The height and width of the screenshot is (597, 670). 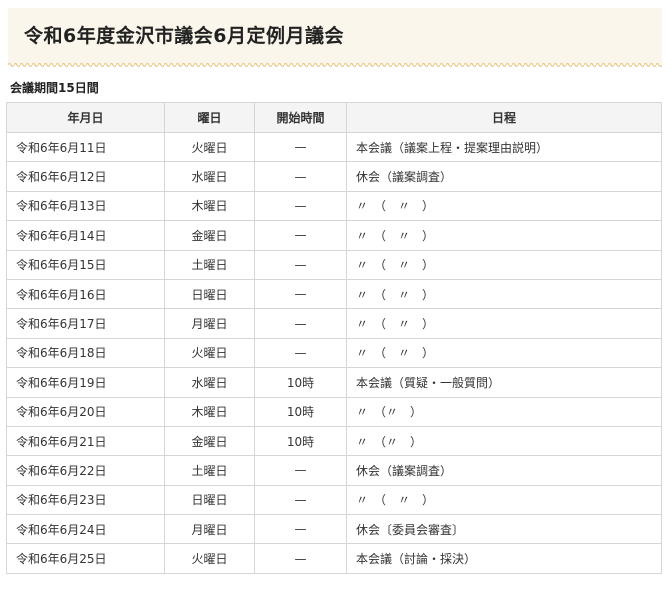 What do you see at coordinates (85, 264) in the screenshot?
I see `date-cell: 令和6年6月15日` at bounding box center [85, 264].